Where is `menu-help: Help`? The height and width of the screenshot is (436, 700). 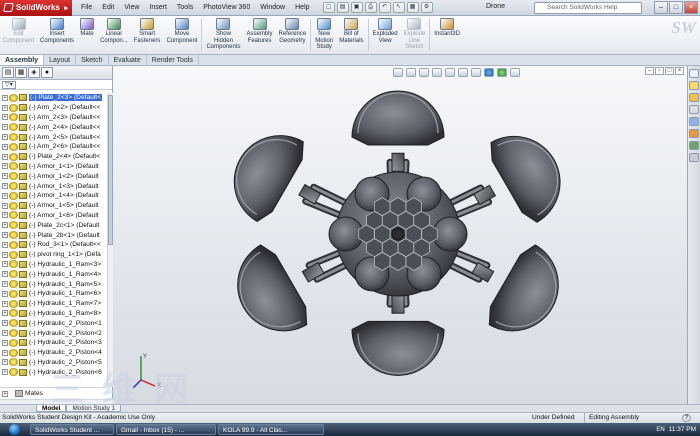
menu-help: Help is located at coordinates (302, 7).